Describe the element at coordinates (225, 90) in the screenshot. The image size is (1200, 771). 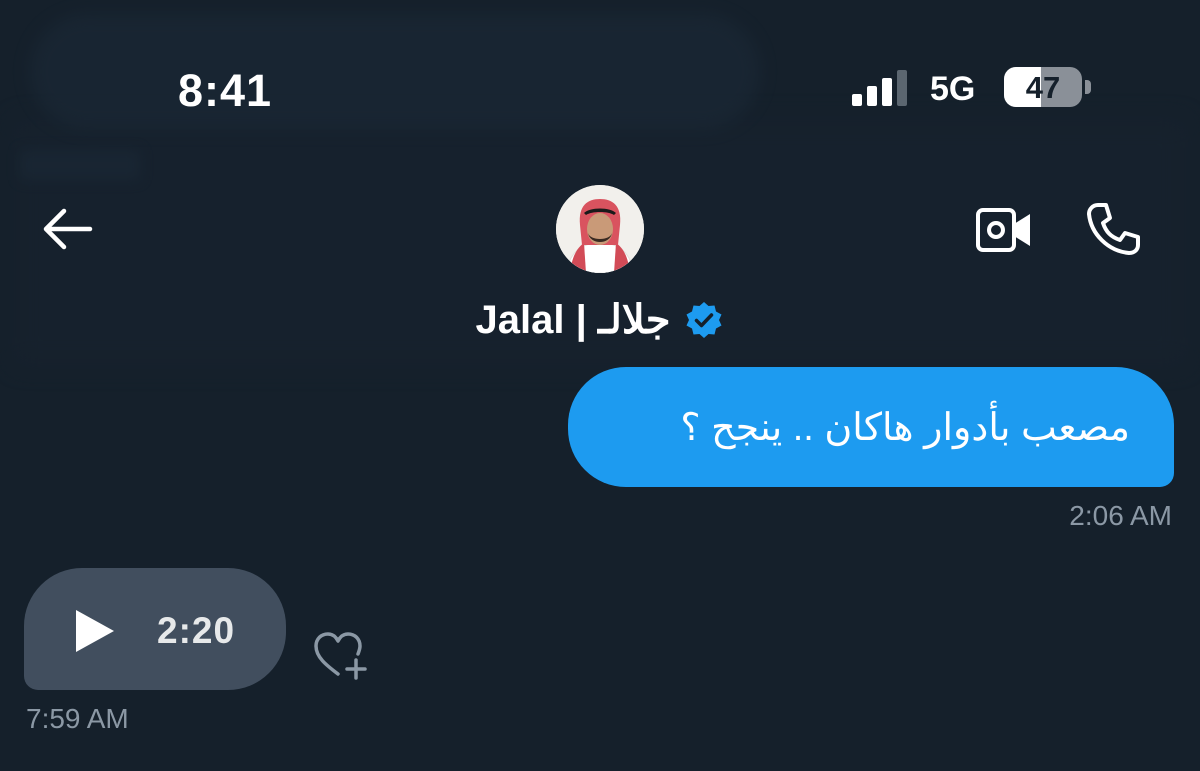
I see `status-time: 8:41` at that location.